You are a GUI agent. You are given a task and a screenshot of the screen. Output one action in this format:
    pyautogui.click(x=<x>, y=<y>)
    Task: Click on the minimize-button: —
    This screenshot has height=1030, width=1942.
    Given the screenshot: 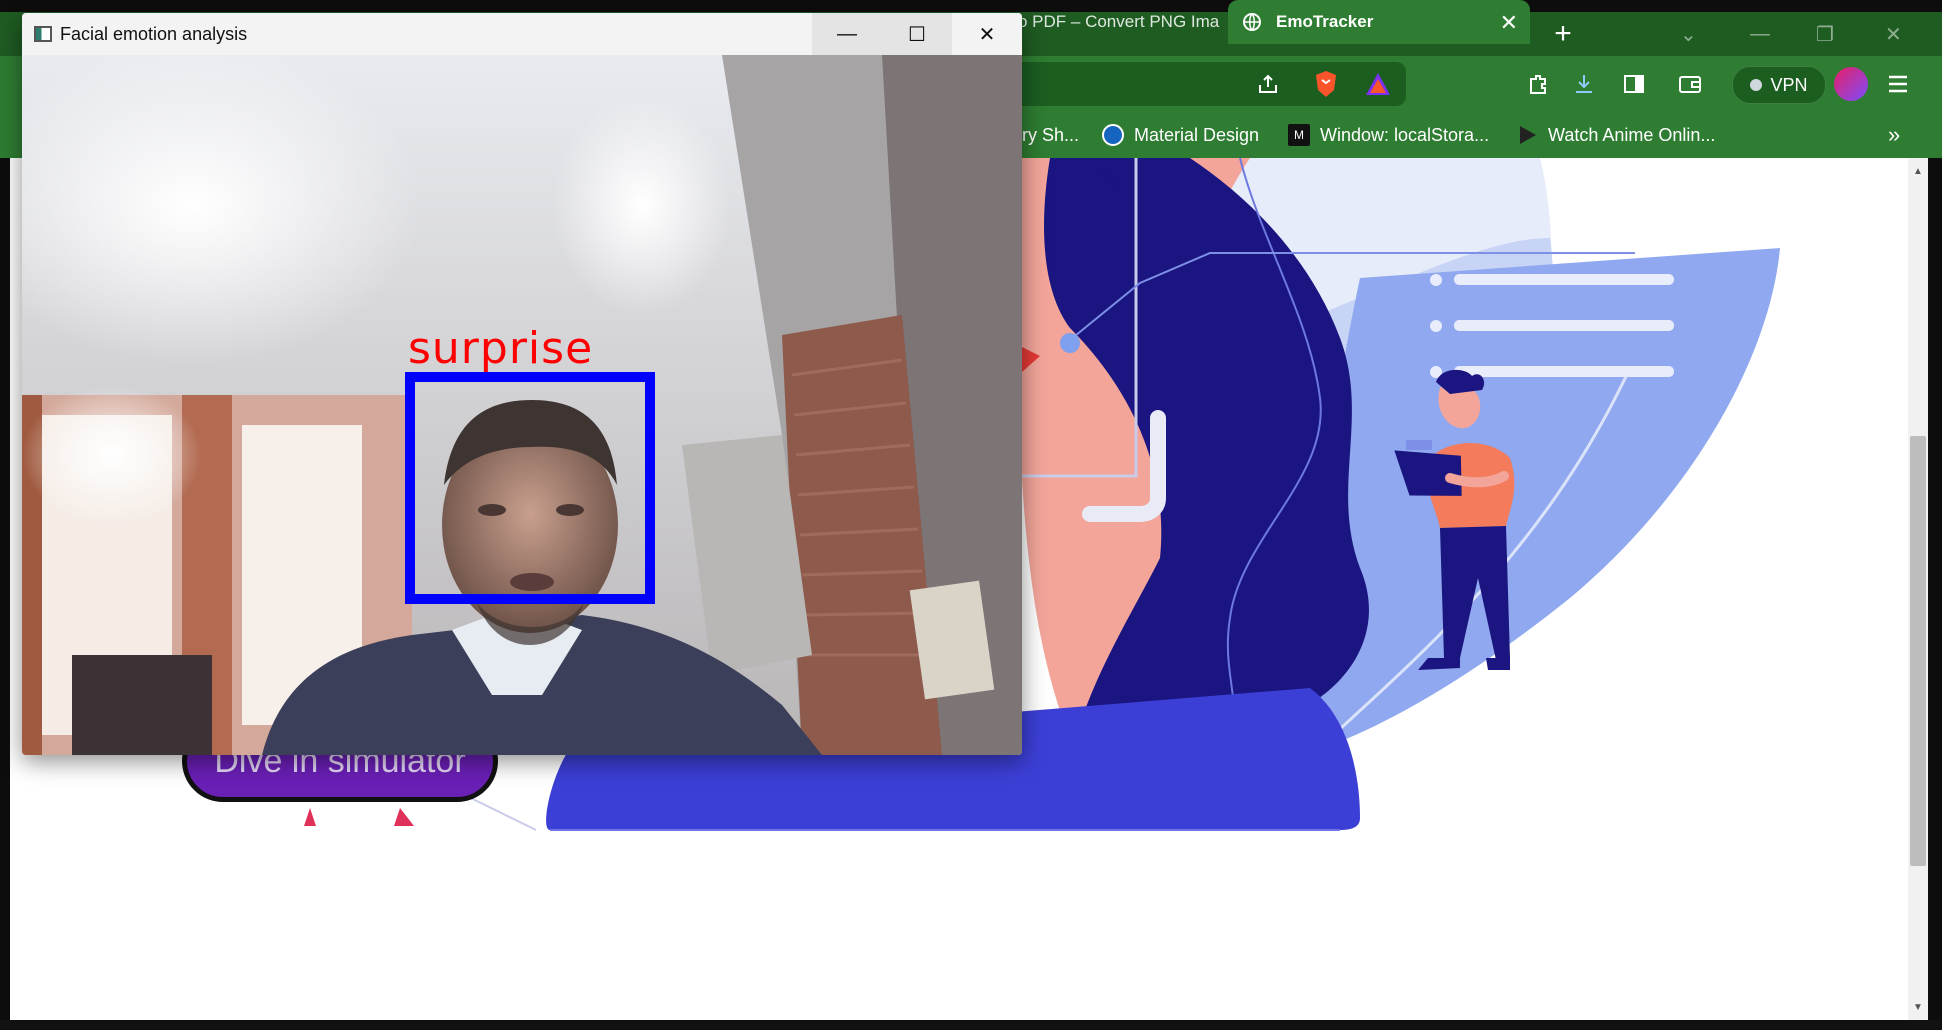 What is the action you would take?
    pyautogui.click(x=847, y=34)
    